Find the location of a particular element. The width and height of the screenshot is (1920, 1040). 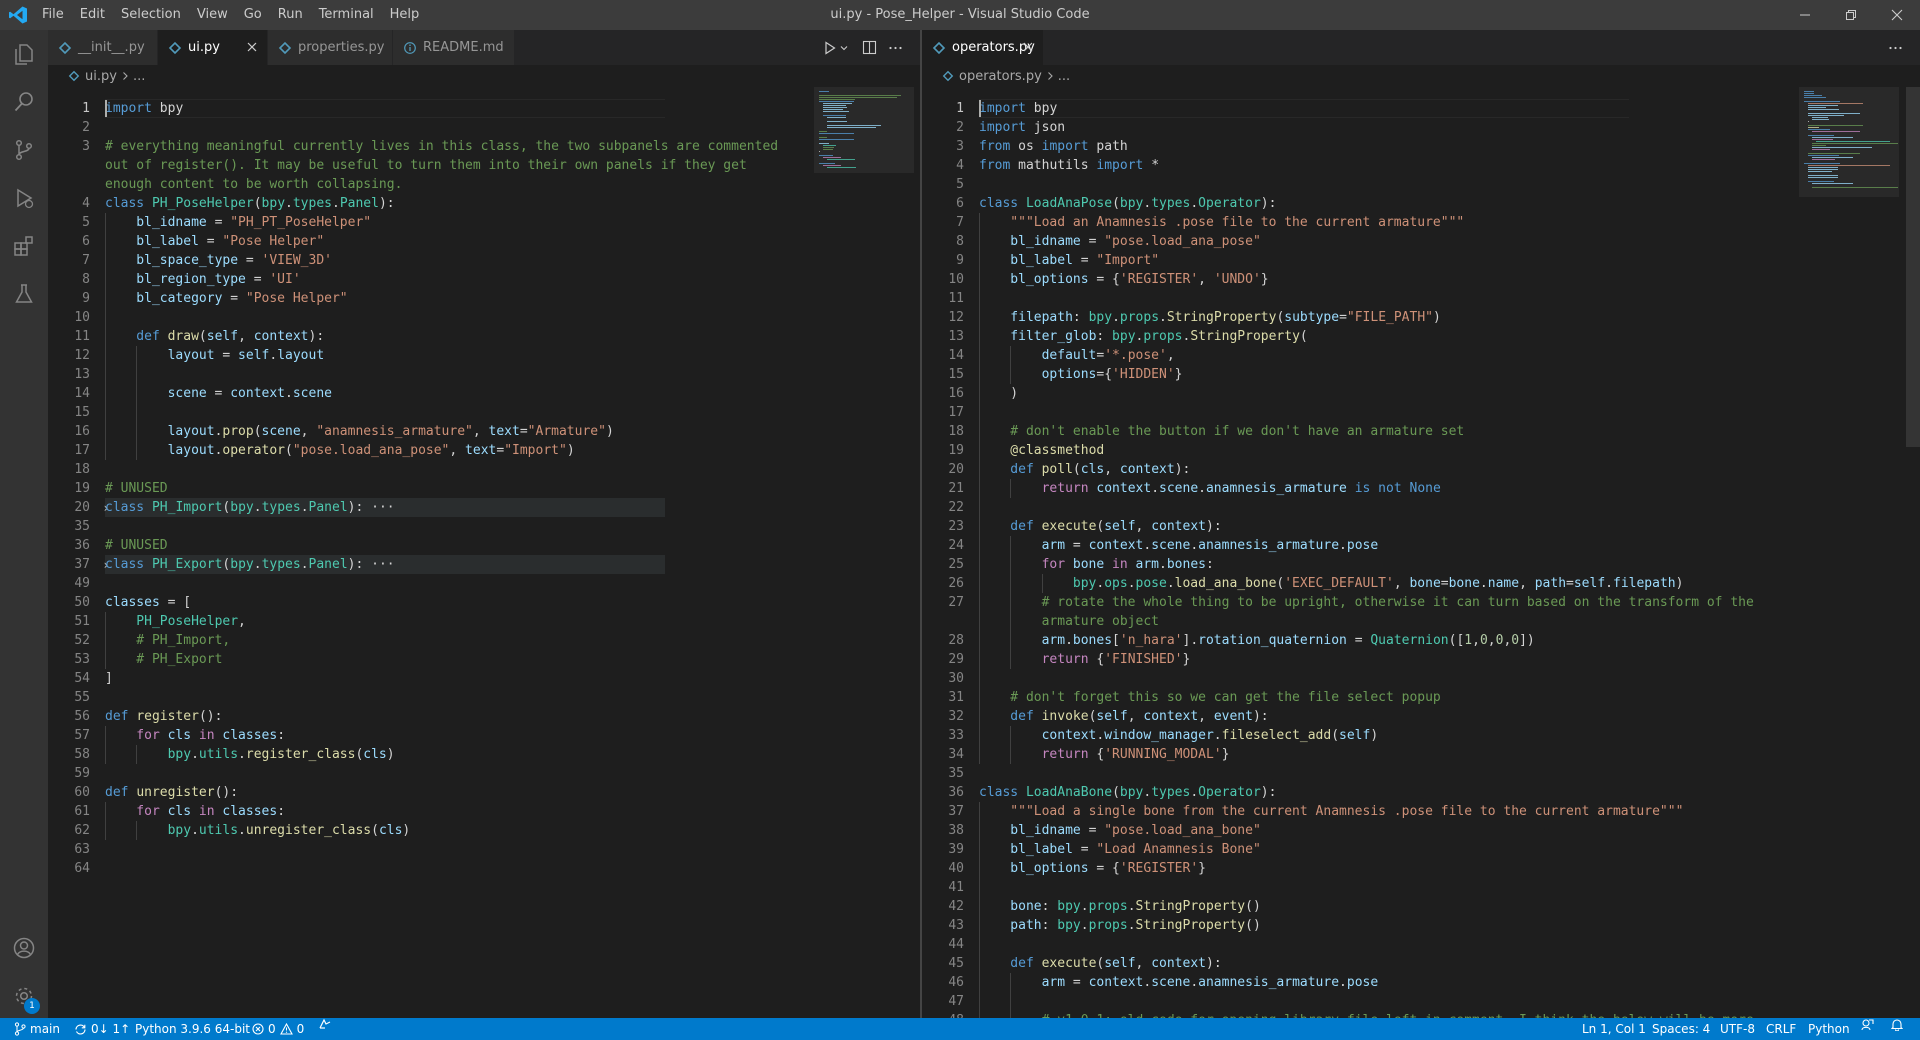

code-line: 3 from os import path is located at coordinates (1421, 146).